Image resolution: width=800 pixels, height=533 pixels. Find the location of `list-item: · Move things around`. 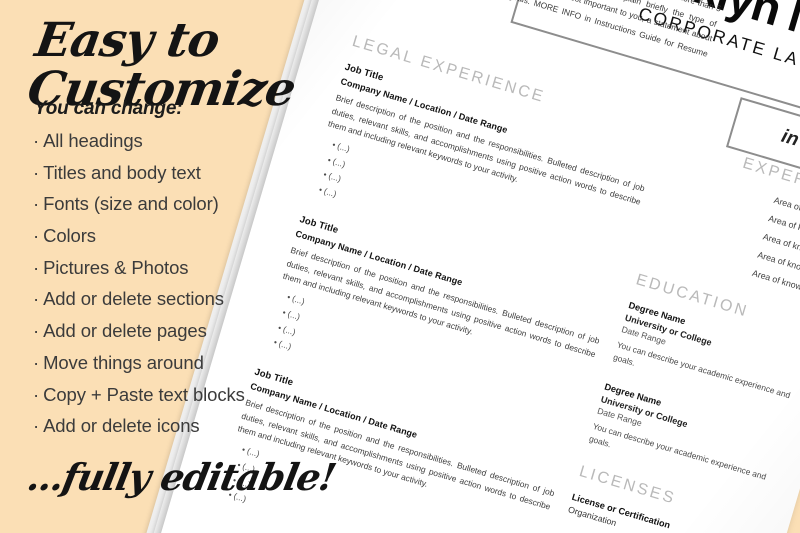

list-item: · Move things around is located at coordinates (203, 362).